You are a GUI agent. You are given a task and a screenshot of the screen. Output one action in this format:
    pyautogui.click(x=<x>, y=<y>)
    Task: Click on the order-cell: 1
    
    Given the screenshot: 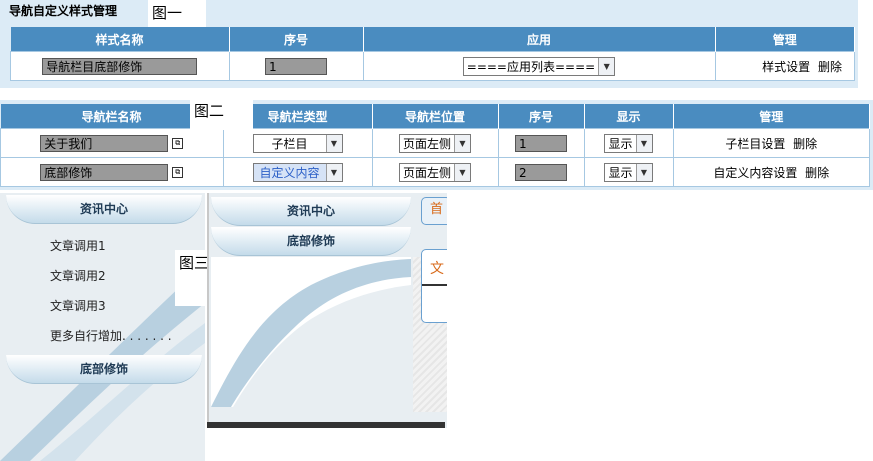 What is the action you would take?
    pyautogui.click(x=296, y=66)
    